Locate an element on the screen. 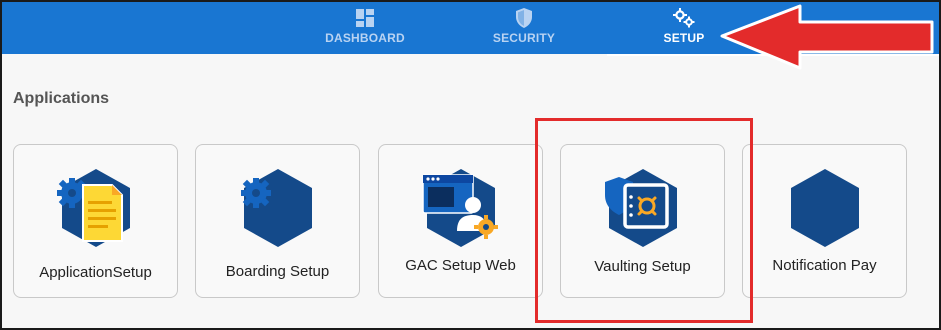 Image resolution: width=941 pixels, height=330 pixels. app-card-notification-pay: Notification Pay is located at coordinates (824, 221).